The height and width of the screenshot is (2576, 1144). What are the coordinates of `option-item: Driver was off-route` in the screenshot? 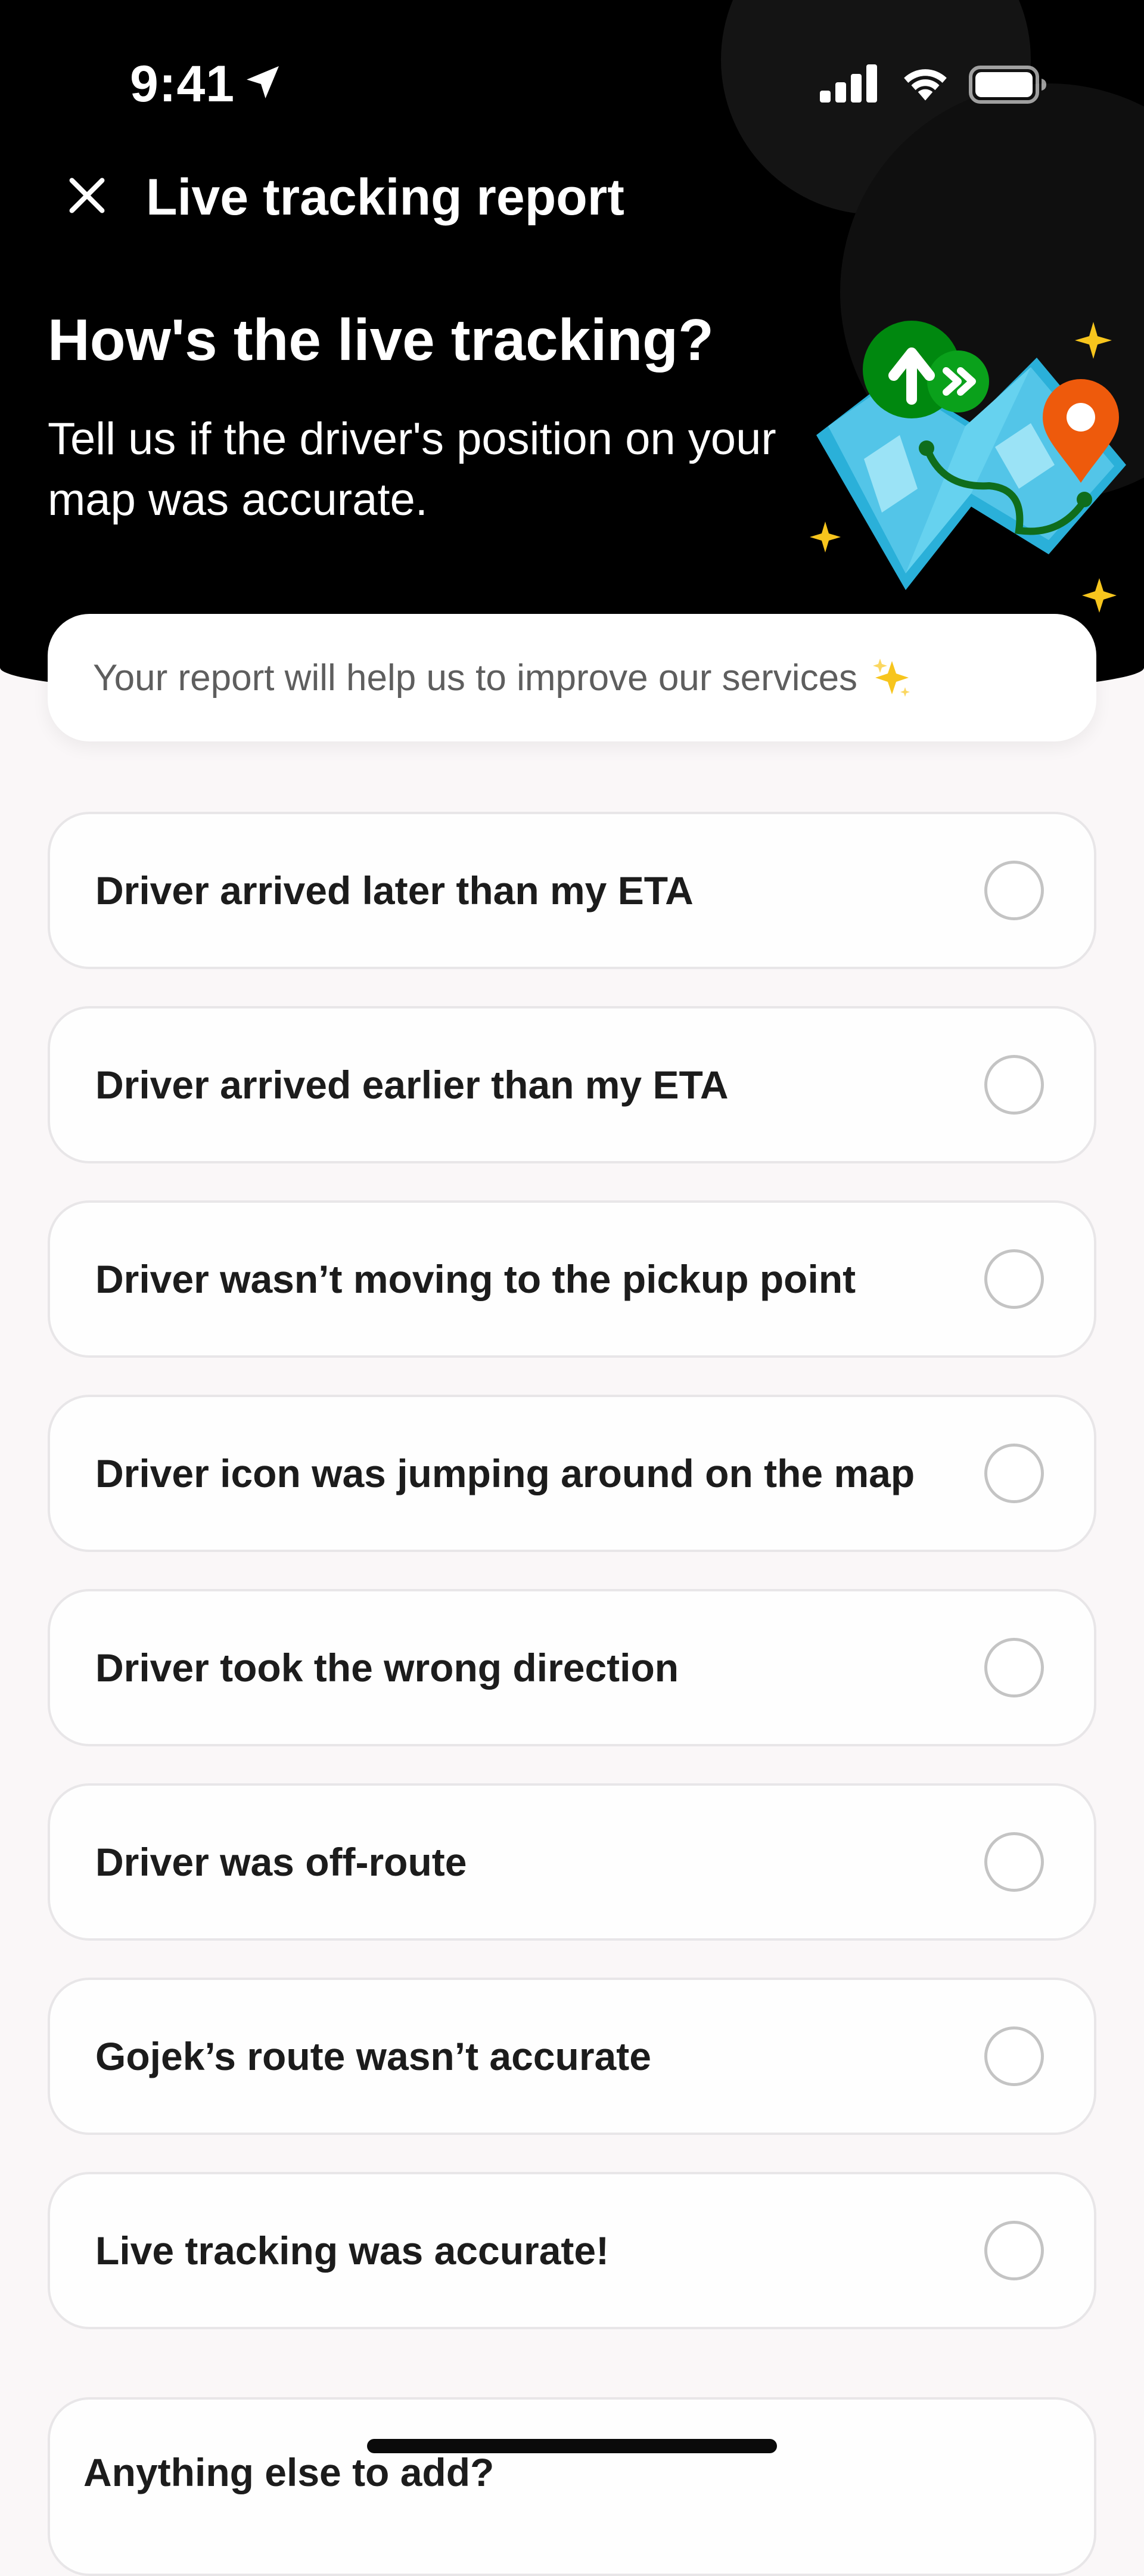 It's located at (572, 1862).